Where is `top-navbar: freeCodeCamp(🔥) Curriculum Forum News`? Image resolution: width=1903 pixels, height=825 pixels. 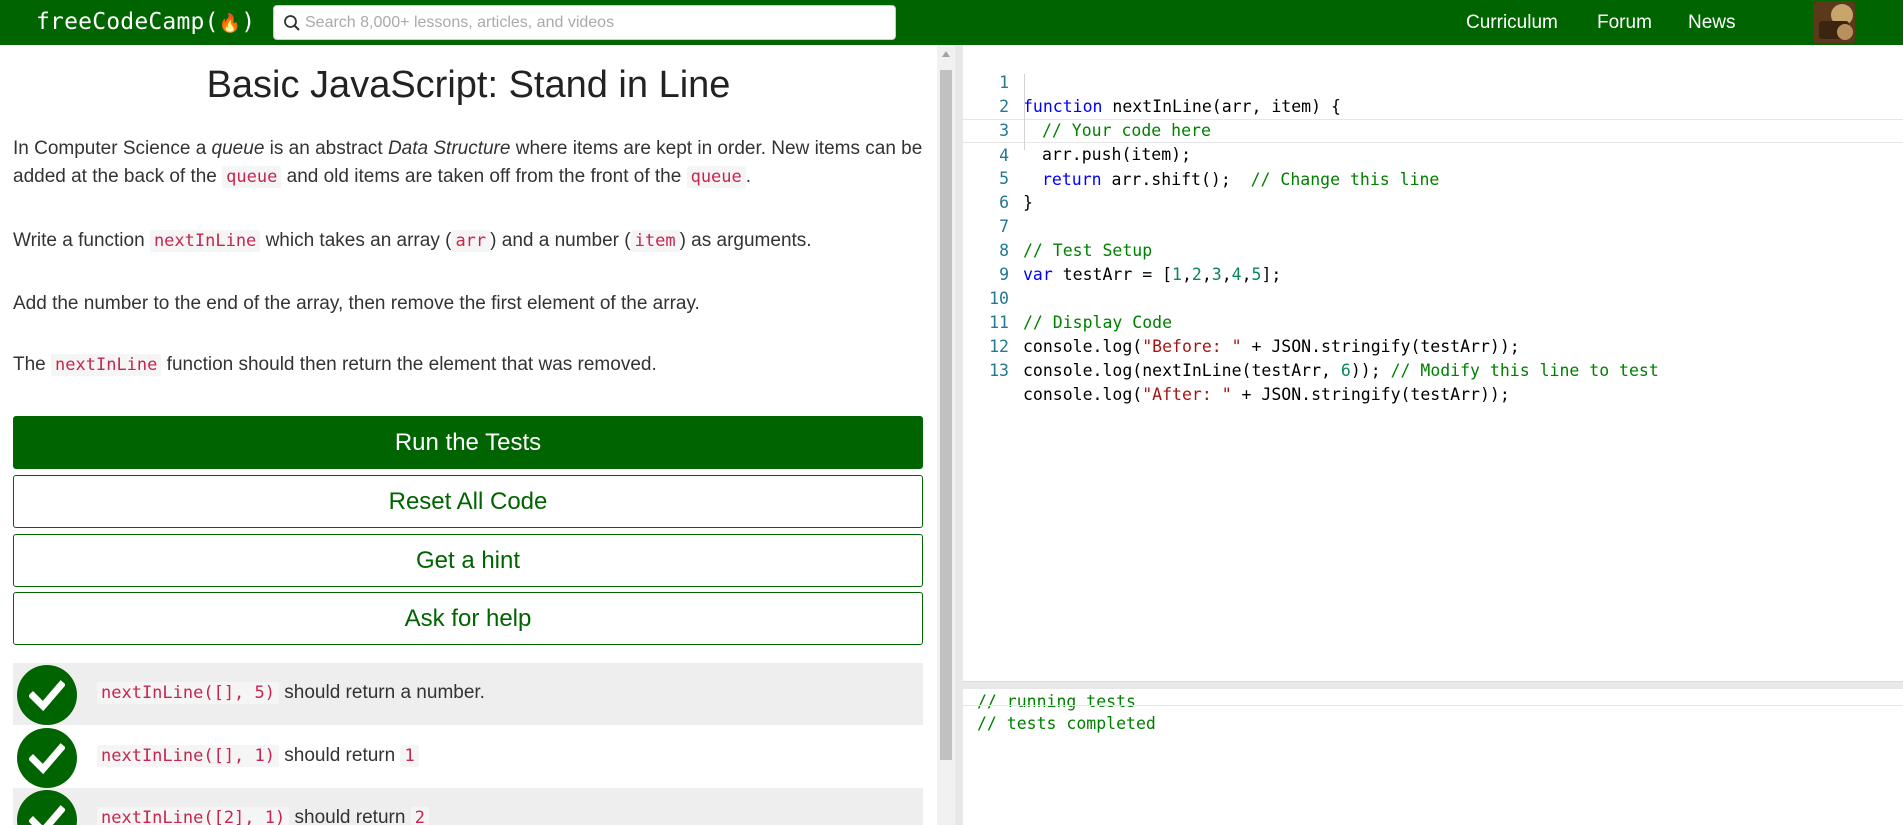
top-navbar: freeCodeCamp(🔥) Curriculum Forum News is located at coordinates (951, 22).